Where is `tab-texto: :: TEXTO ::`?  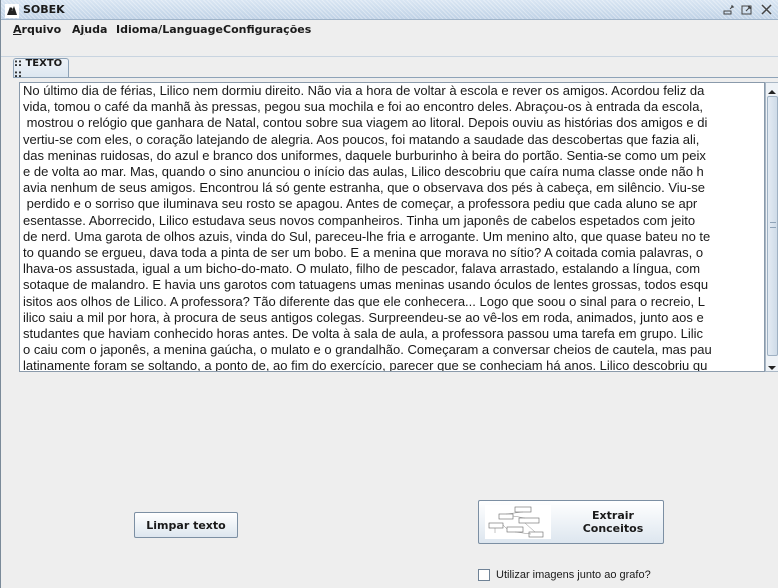
tab-texto: :: TEXTO :: is located at coordinates (41, 69).